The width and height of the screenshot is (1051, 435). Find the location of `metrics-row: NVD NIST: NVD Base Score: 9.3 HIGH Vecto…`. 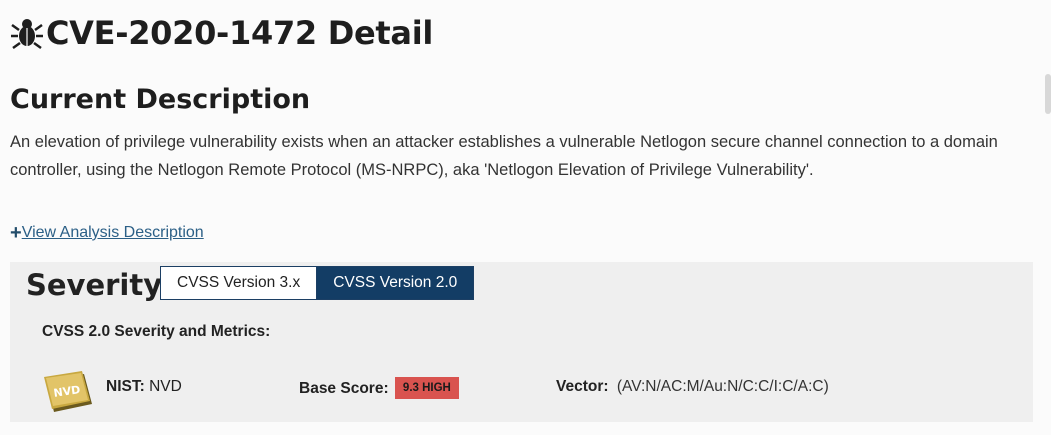

metrics-row: NVD NIST: NVD Base Score: 9.3 HIGH Vecto… is located at coordinates (530, 393).